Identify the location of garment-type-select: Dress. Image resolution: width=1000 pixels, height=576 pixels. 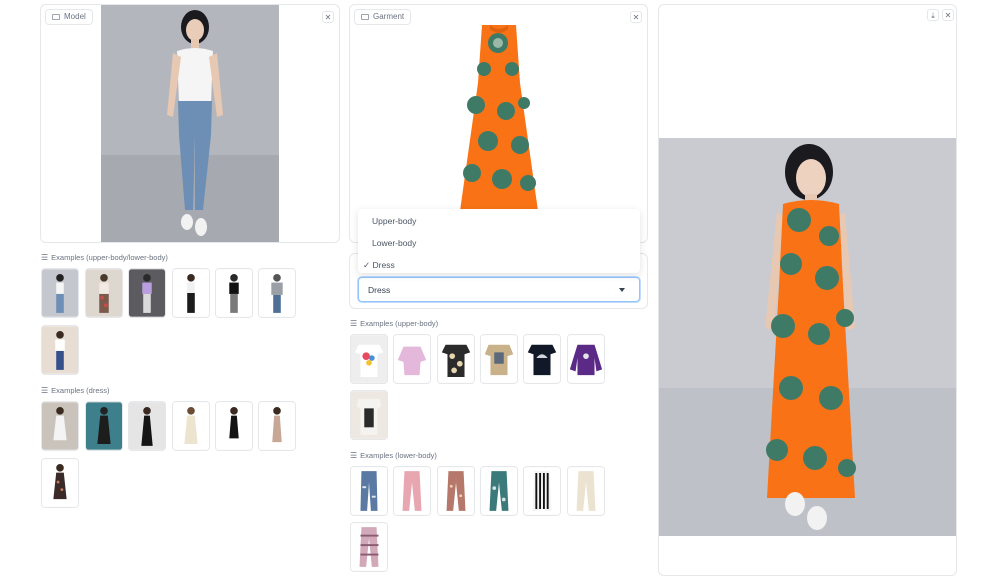
(499, 289).